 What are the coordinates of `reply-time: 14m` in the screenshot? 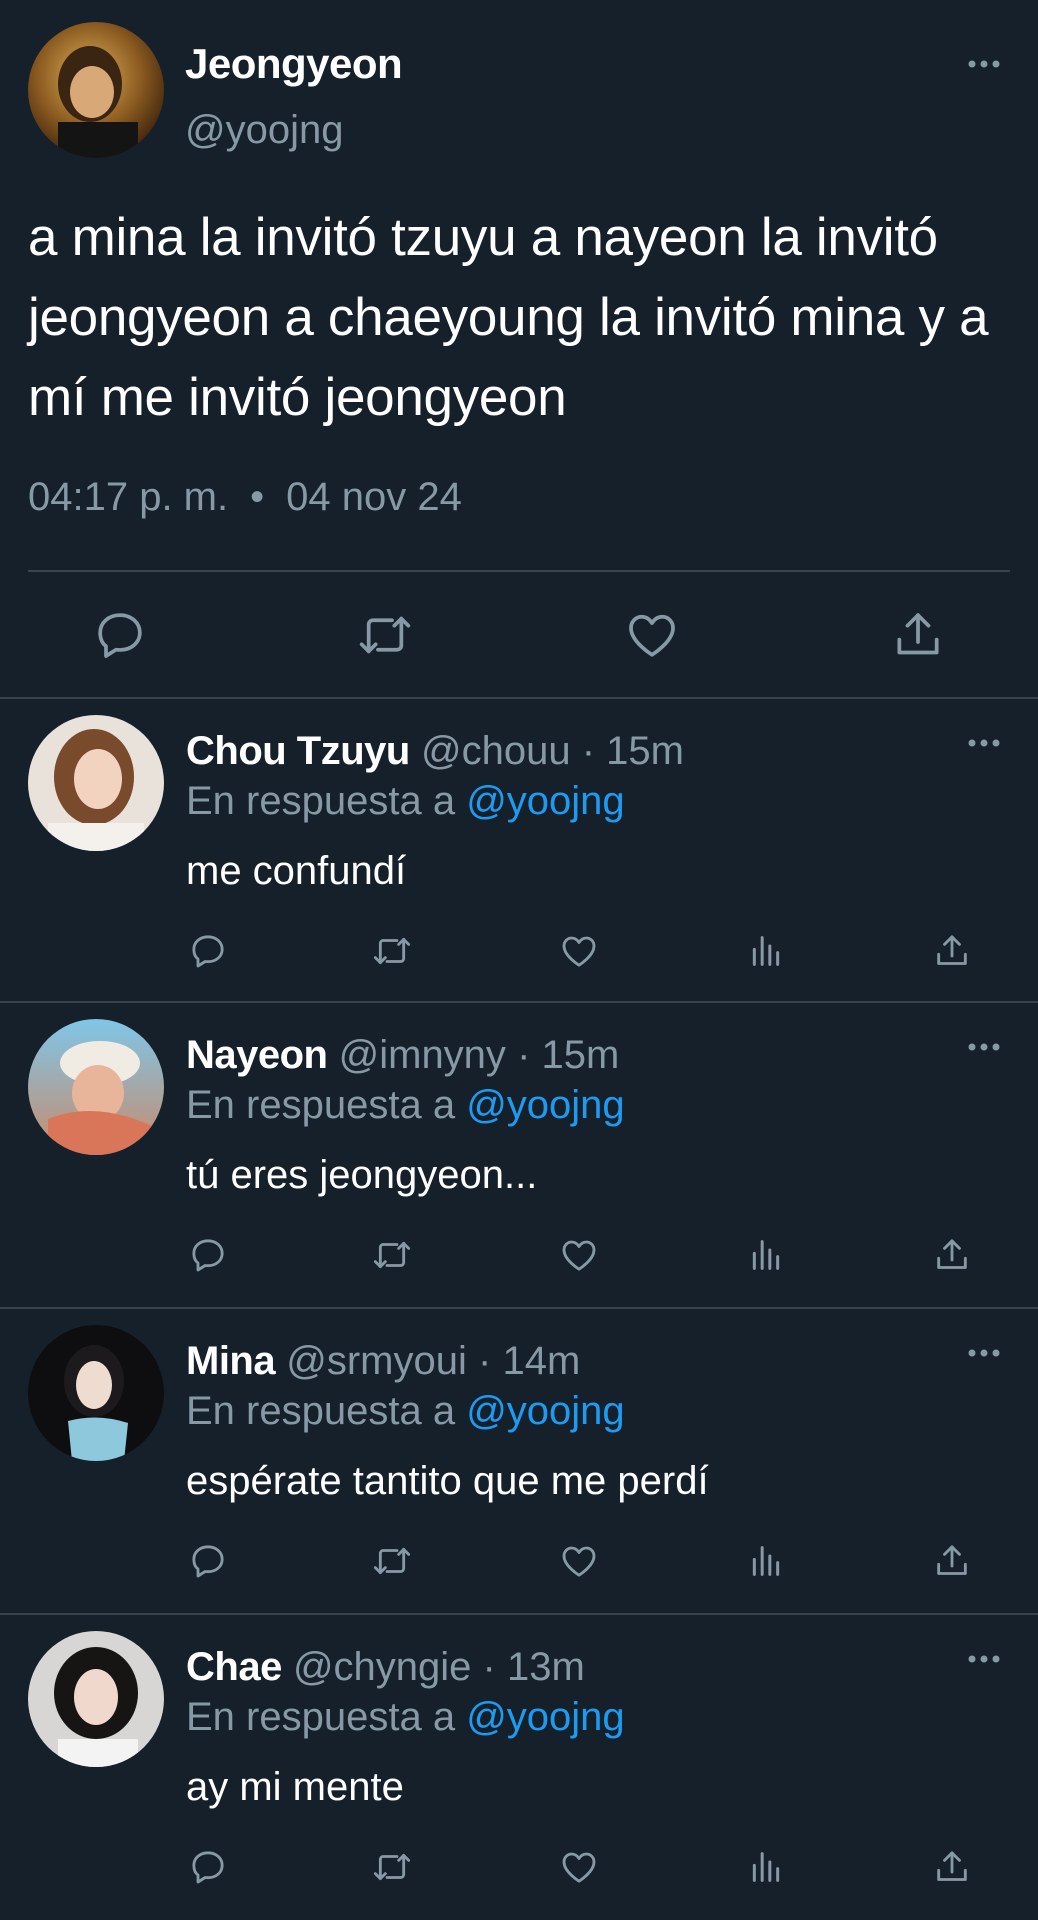 It's located at (541, 1361).